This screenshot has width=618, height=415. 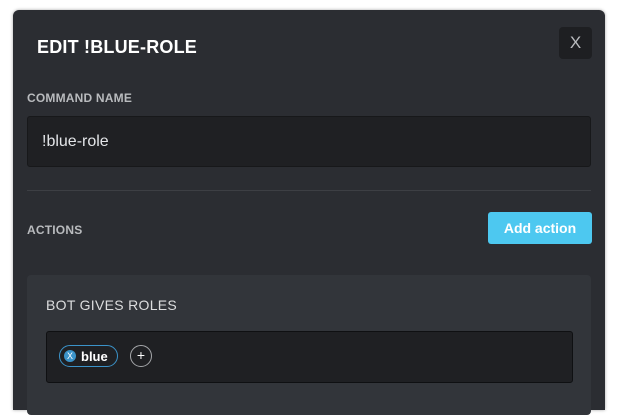 What do you see at coordinates (55, 230) in the screenshot?
I see `actions-label: ACTIONS` at bounding box center [55, 230].